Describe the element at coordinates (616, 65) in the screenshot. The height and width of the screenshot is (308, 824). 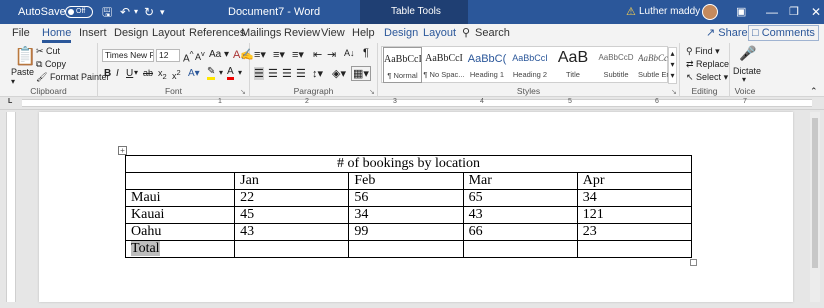
I see `style-subtitle: AaBbCcD Subtitle` at that location.